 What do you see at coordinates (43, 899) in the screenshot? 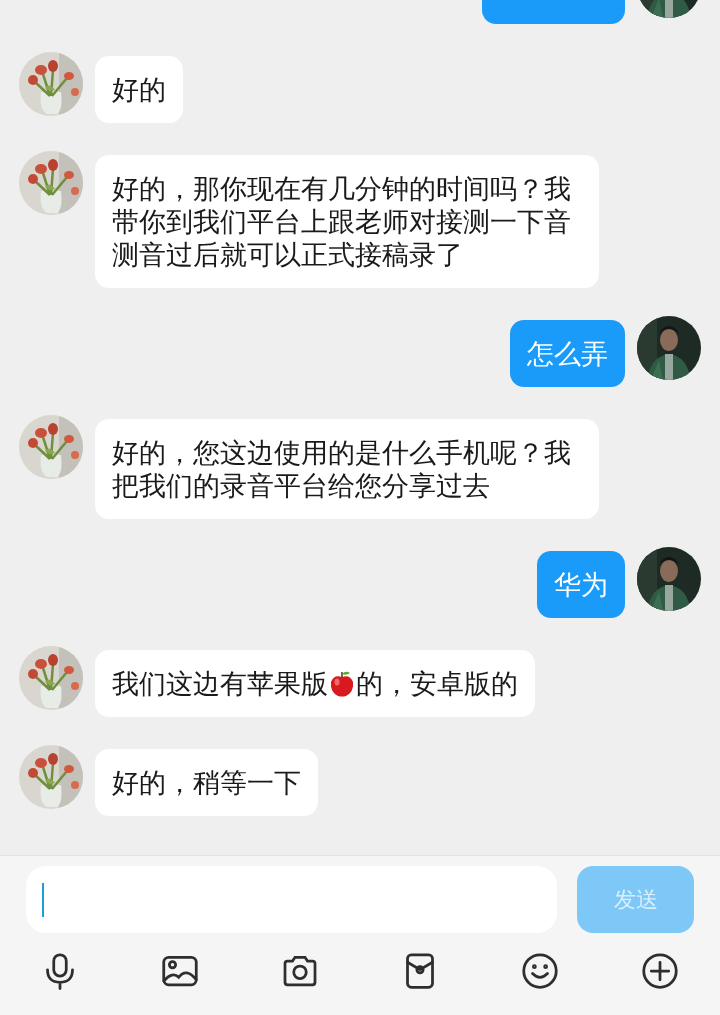
I see `text-cursor` at bounding box center [43, 899].